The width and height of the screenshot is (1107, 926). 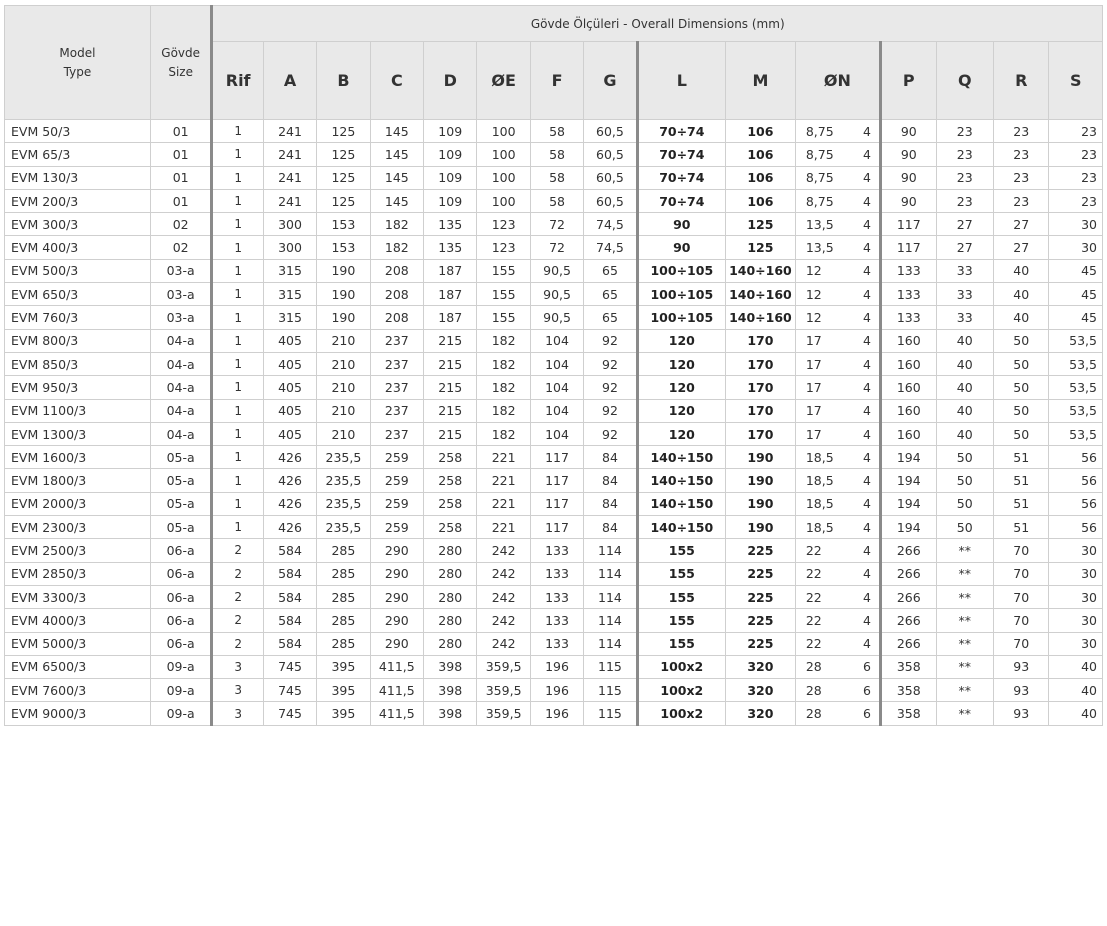 I want to click on column-header-q: Q, so click(x=965, y=80).